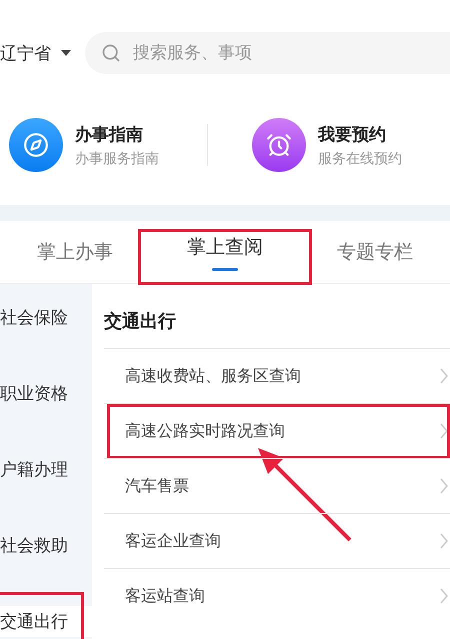  What do you see at coordinates (225, 269) in the screenshot?
I see `tab-indicator` at bounding box center [225, 269].